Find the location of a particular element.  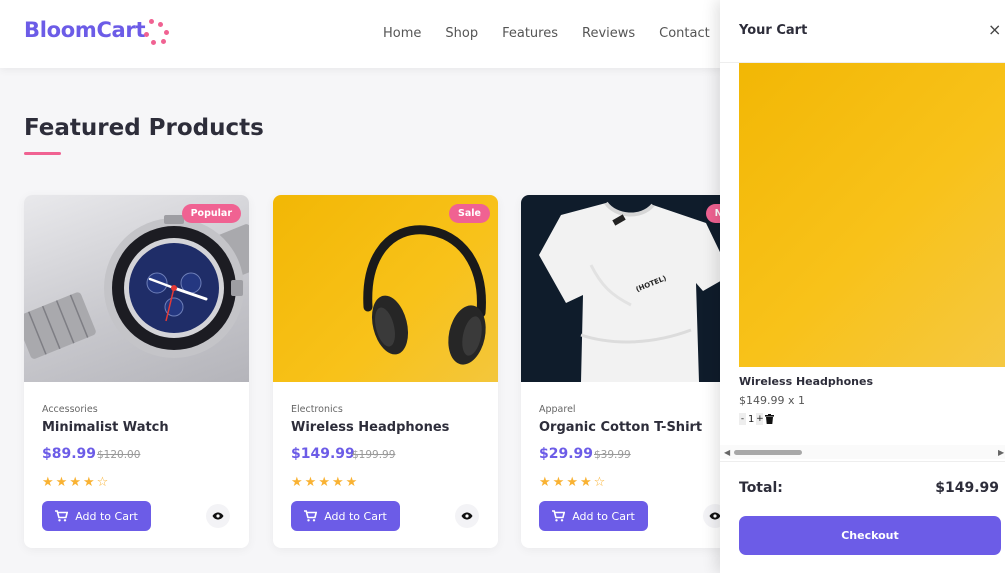

main-nav: Home Shop Features Reviews Contact is located at coordinates (546, 33).